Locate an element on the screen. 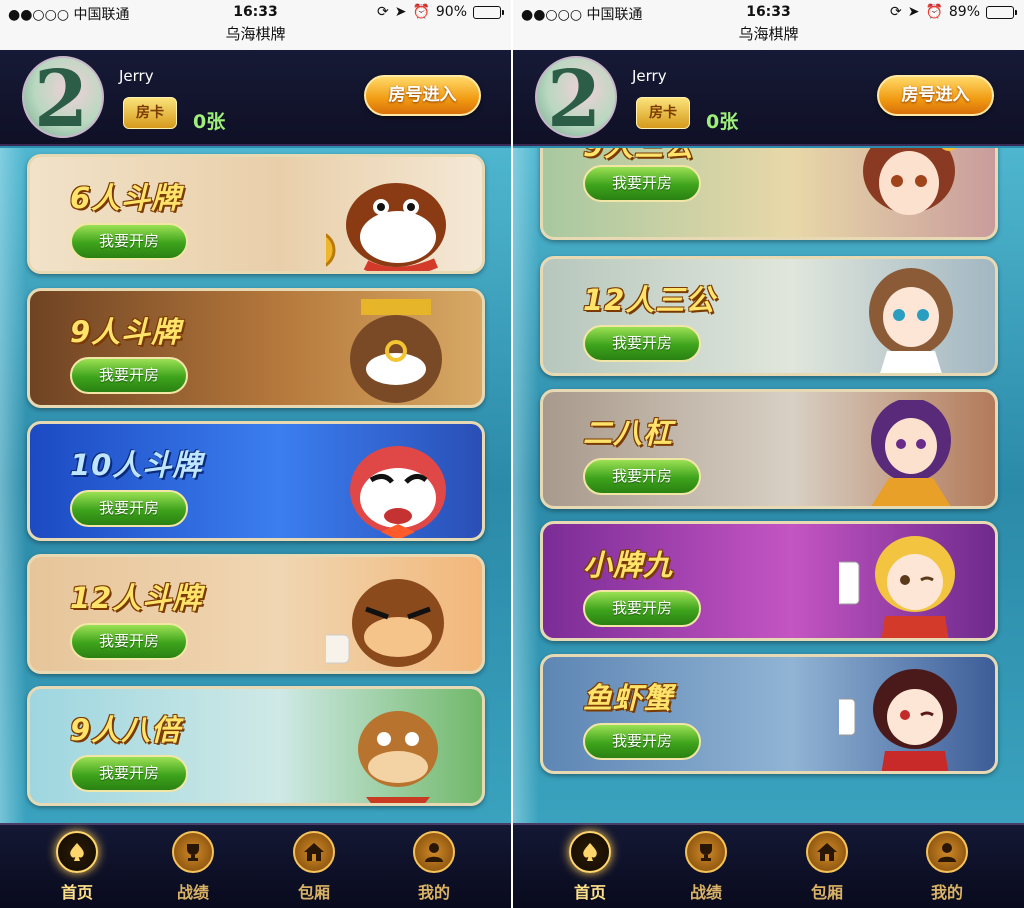 The width and height of the screenshot is (1024, 908). status-indicators: ⟳ ➤ ⏰ 89% is located at coordinates (953, 12).